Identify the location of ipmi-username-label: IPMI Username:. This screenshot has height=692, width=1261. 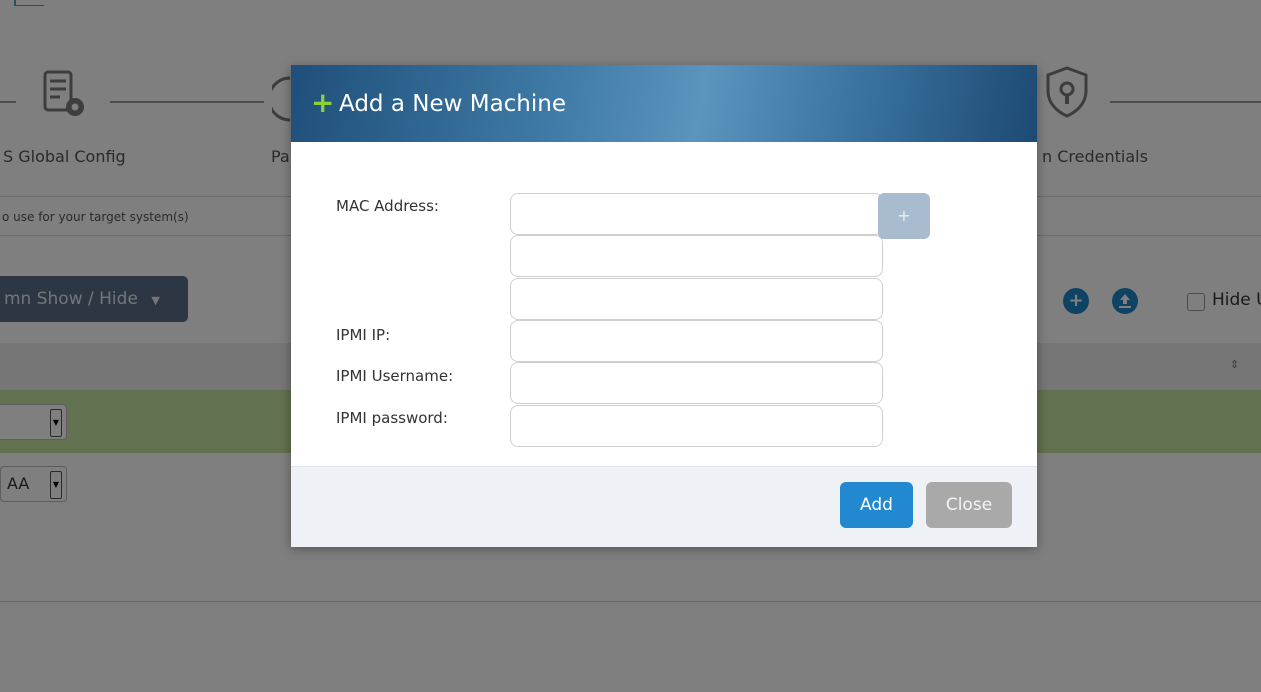
(395, 376).